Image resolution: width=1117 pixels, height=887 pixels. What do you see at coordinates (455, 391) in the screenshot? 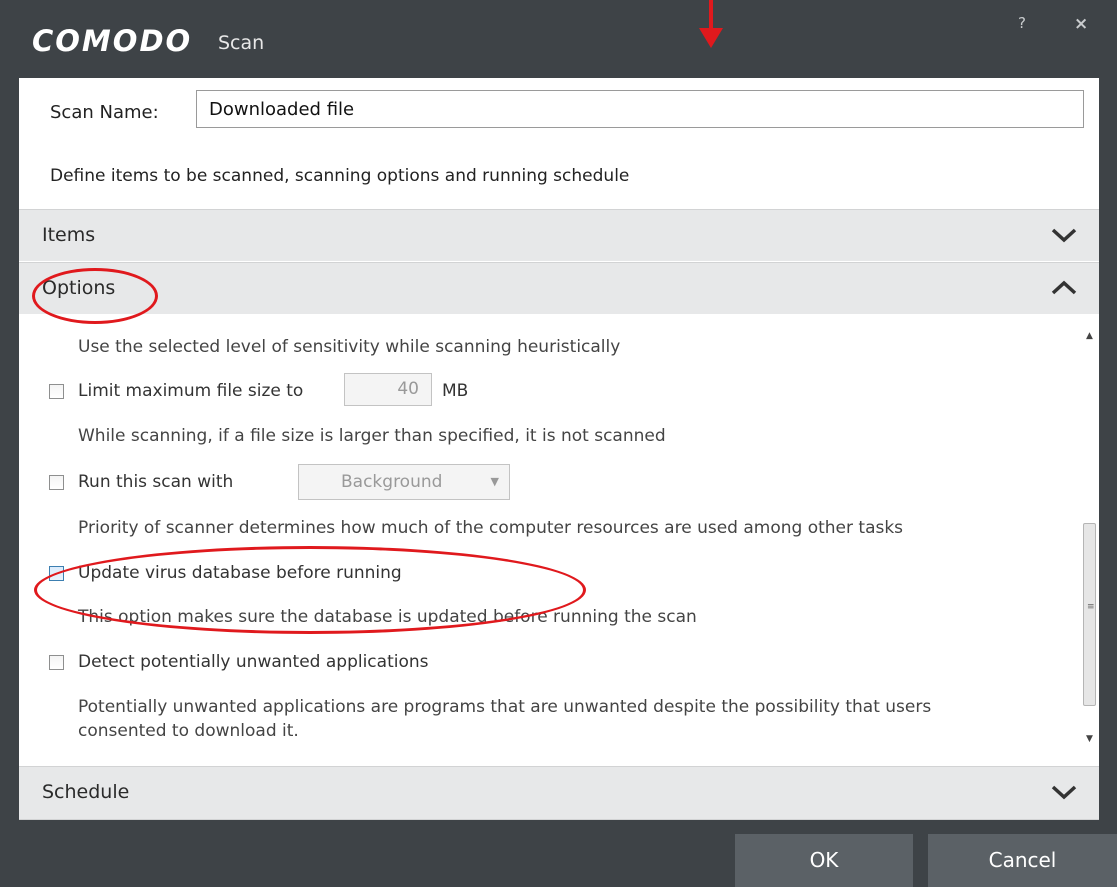
I see `file-size-unit: MB` at bounding box center [455, 391].